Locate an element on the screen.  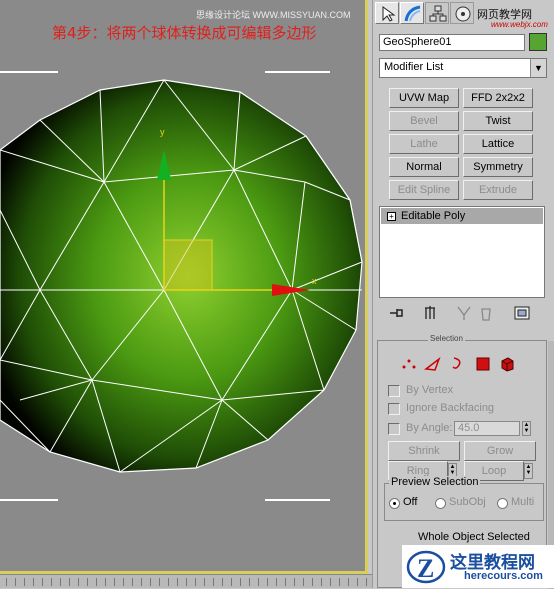
stack-toolbar is located at coordinates (463, 313).